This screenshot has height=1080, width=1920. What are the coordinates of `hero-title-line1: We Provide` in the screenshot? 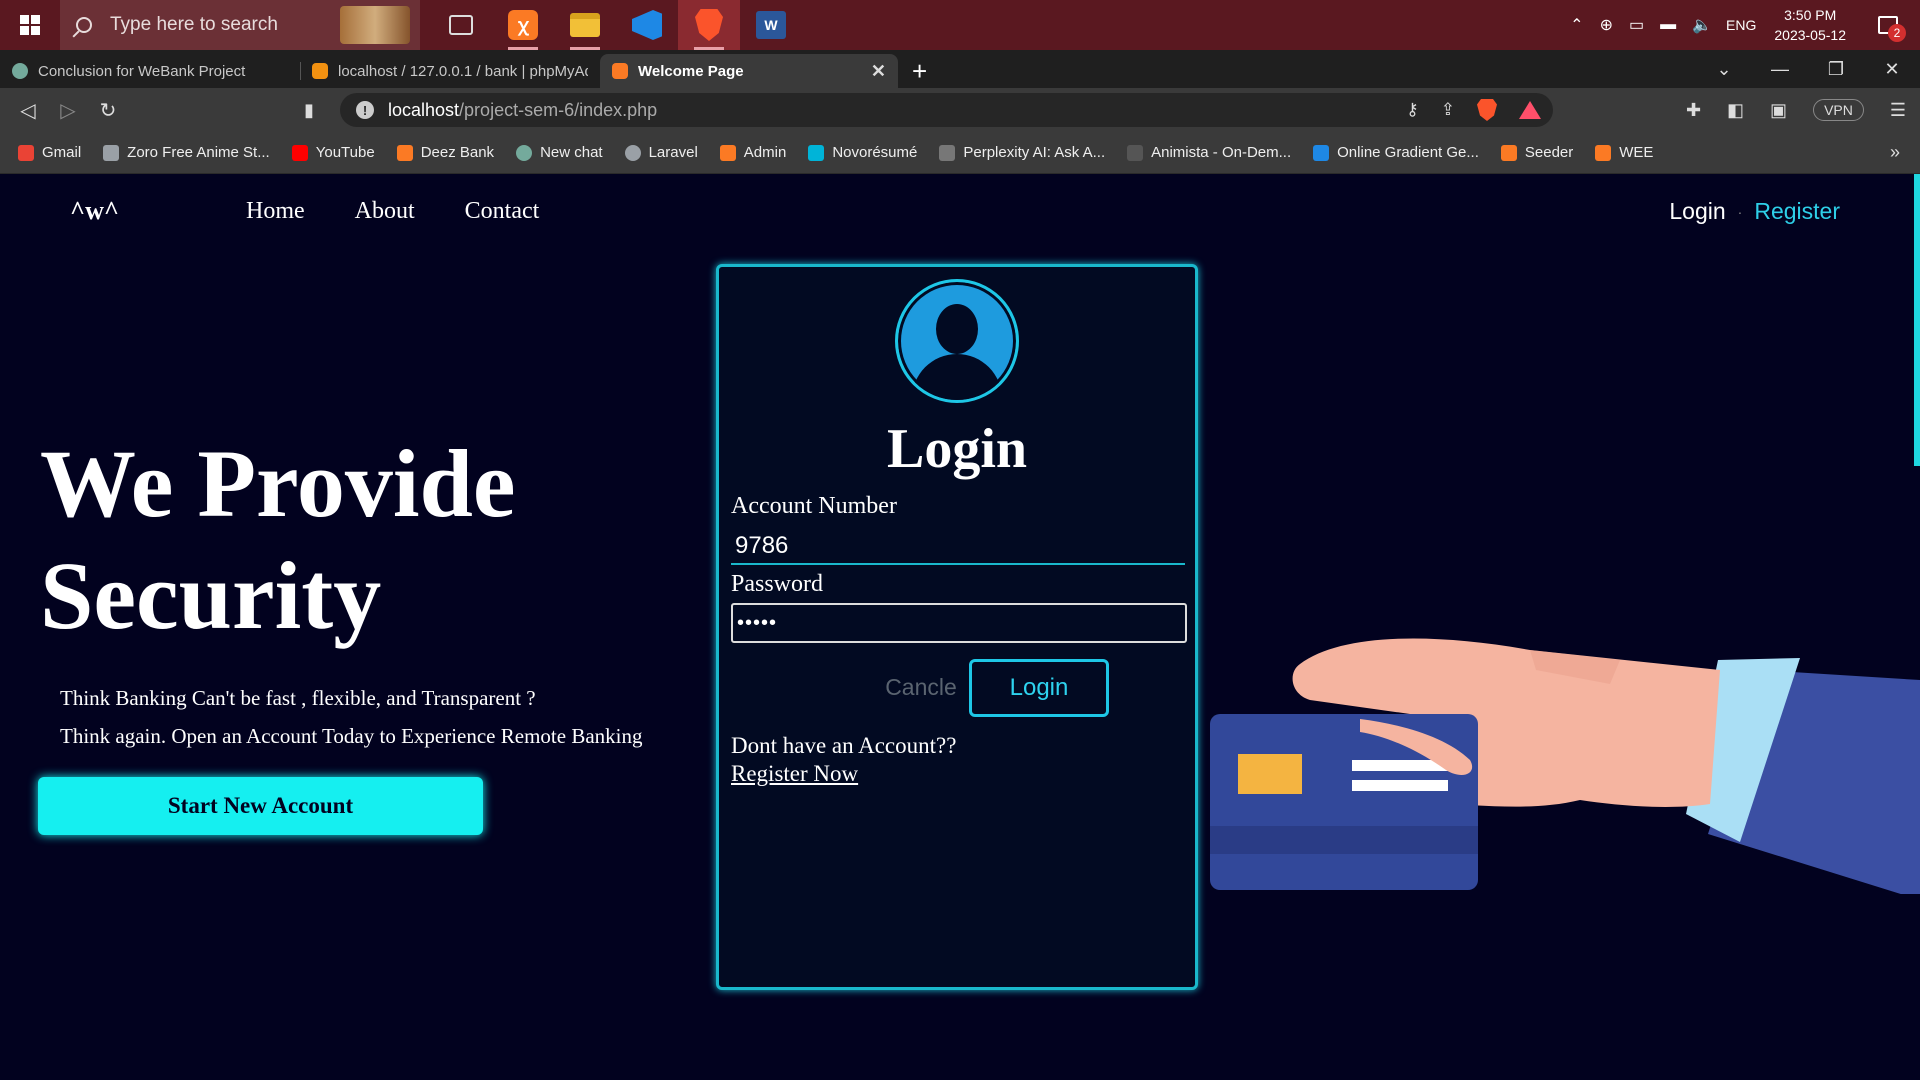 It's located at (278, 483).